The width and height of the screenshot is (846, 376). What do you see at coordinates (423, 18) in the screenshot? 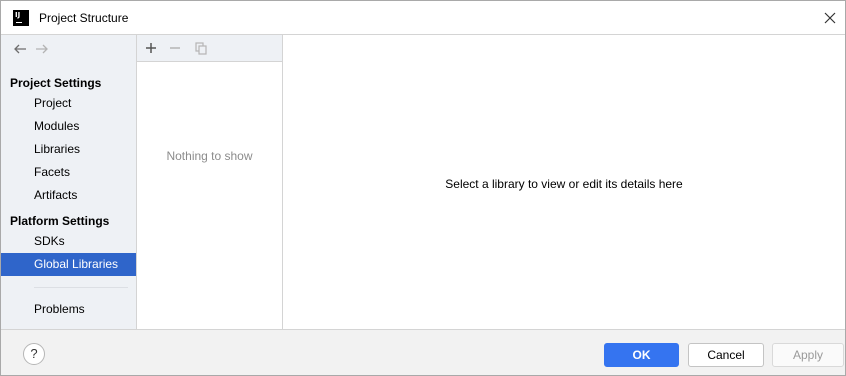
I see `title-bar: IJ Project Structure` at bounding box center [423, 18].